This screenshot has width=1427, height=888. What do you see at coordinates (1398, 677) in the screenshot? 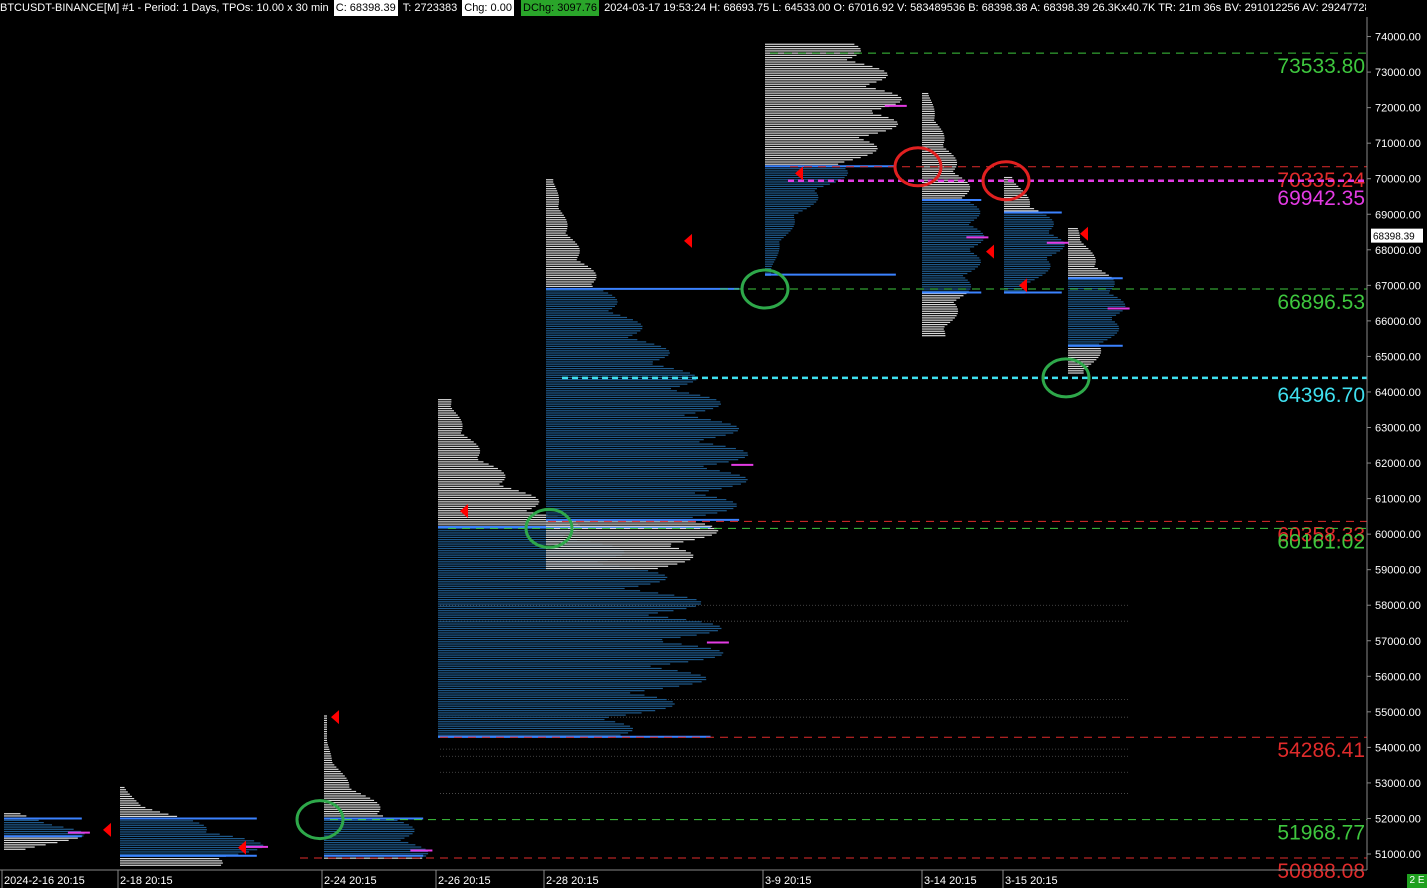
I see `y-tick-label: 56000.00` at bounding box center [1398, 677].